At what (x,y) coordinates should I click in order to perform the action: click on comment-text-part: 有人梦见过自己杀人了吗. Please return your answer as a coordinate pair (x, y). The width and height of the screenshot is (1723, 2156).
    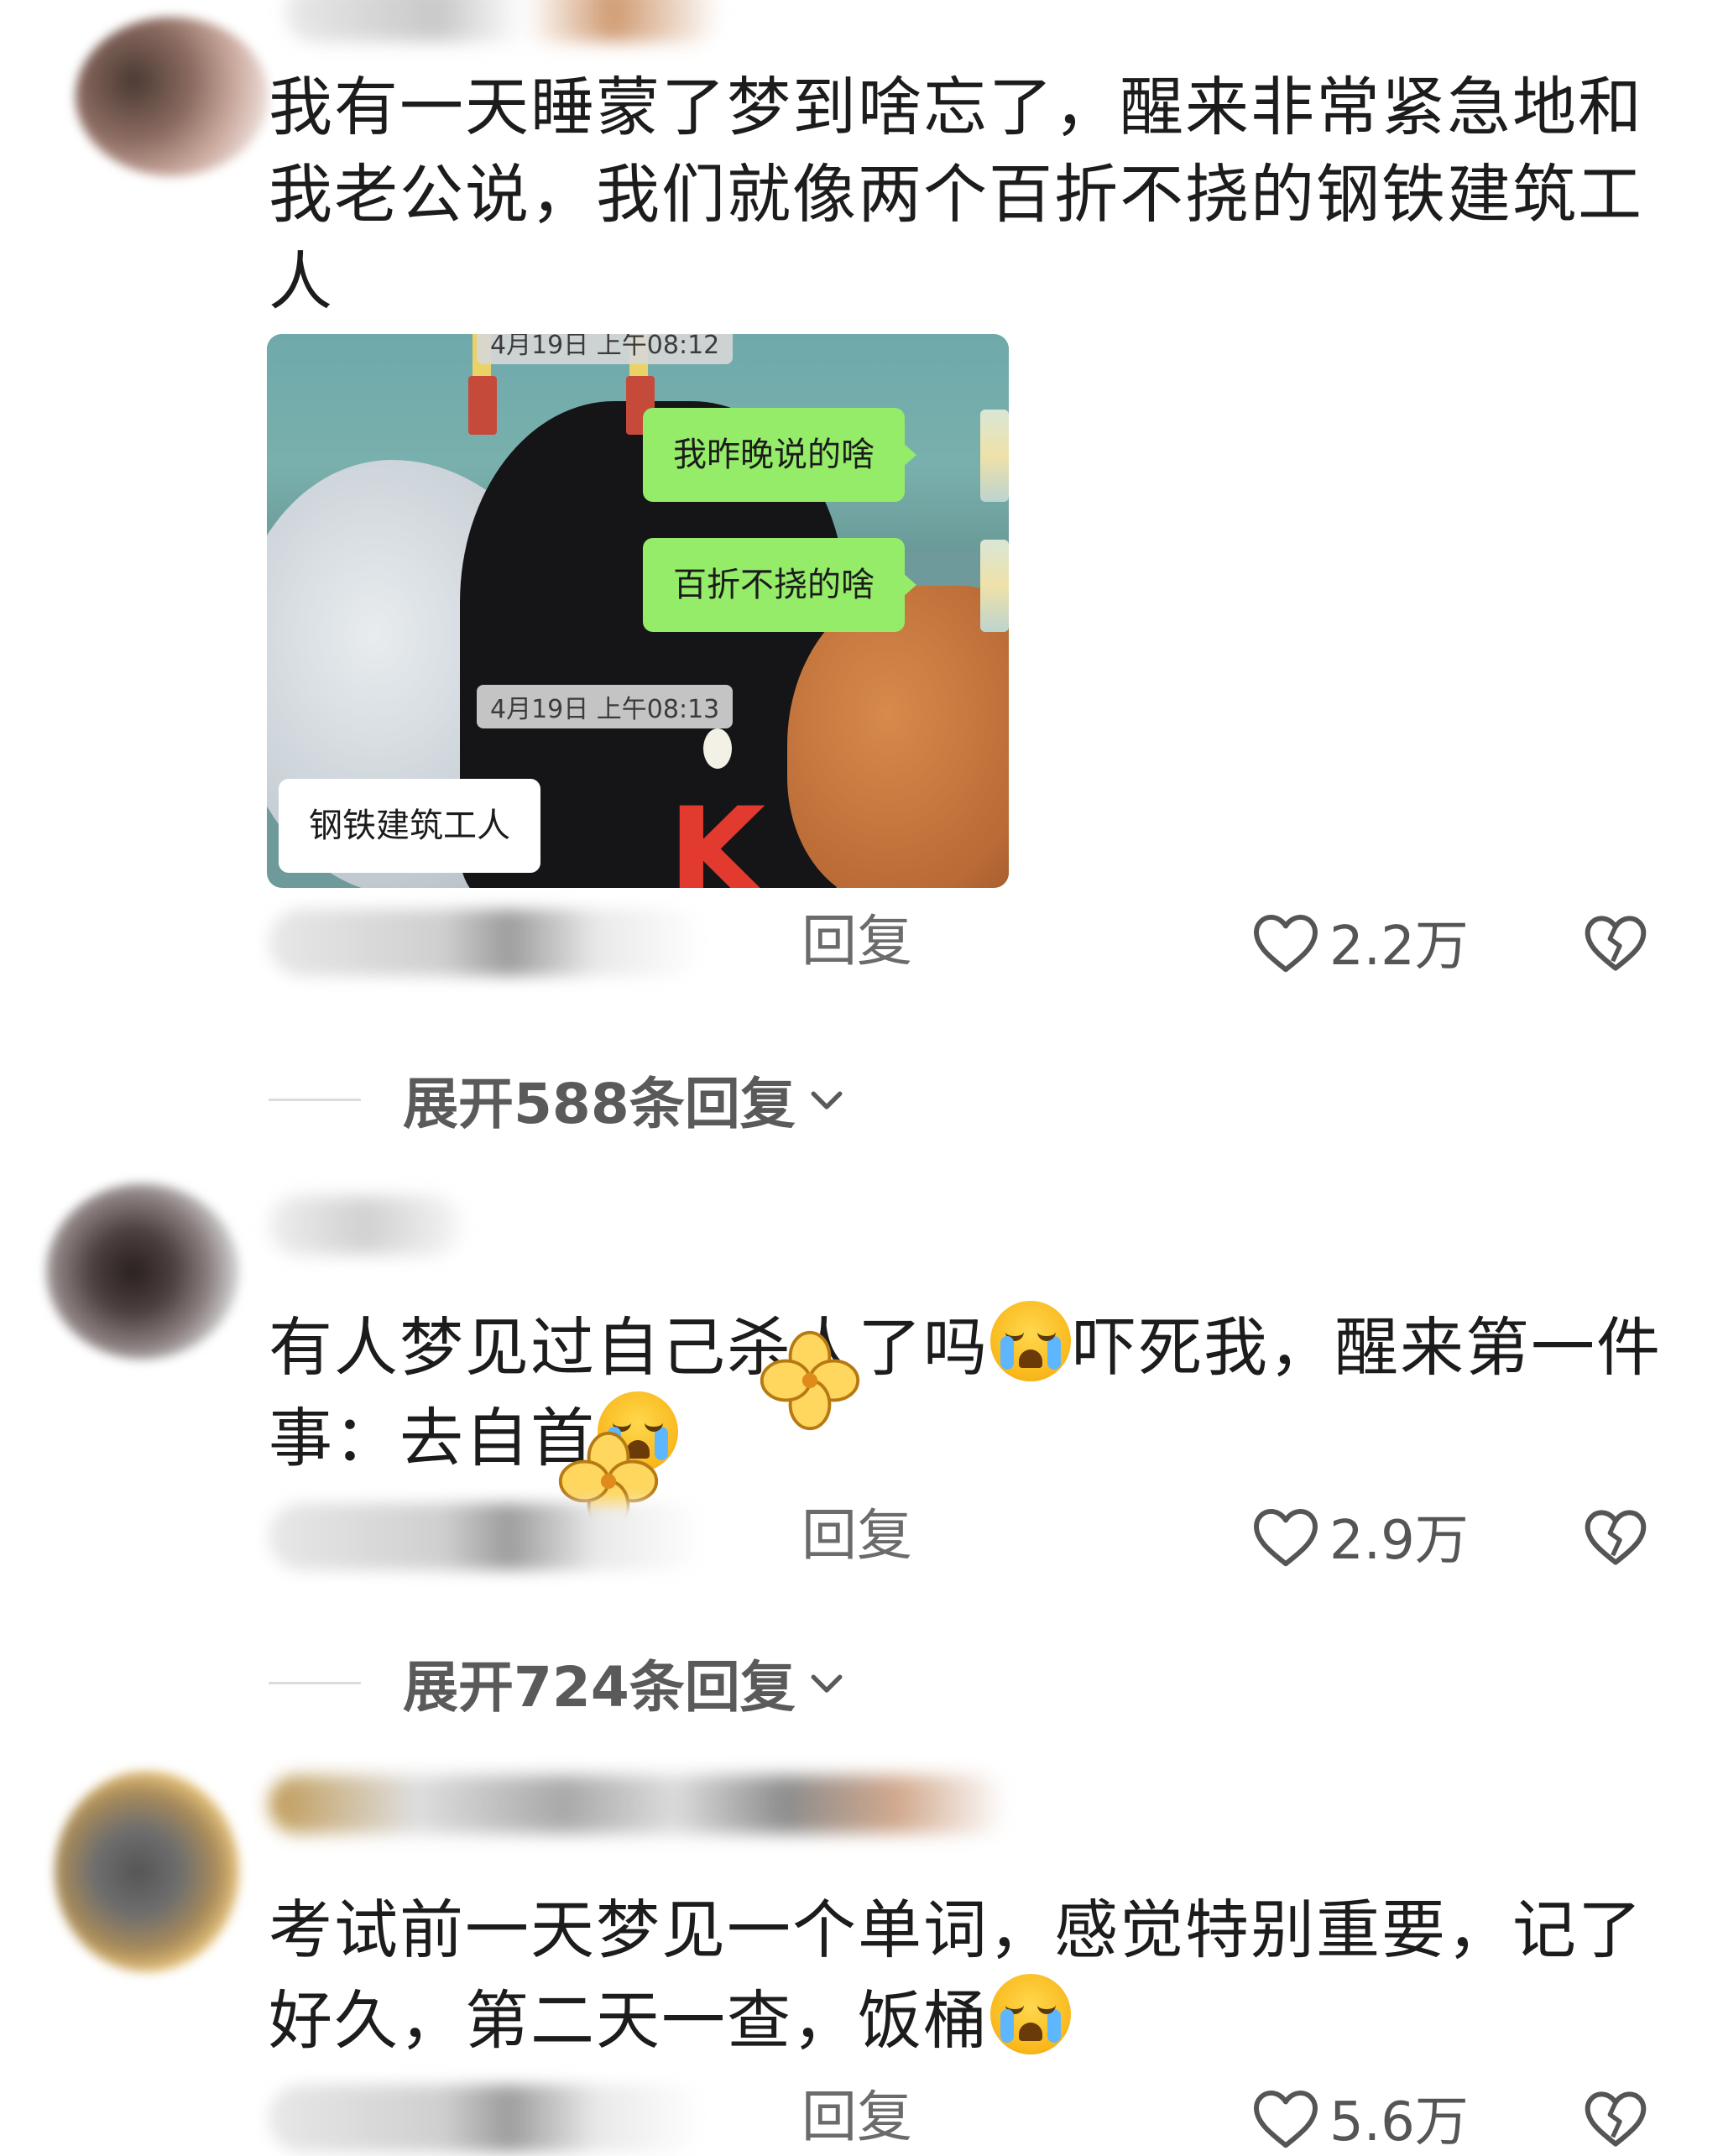
    Looking at the image, I should click on (629, 1347).